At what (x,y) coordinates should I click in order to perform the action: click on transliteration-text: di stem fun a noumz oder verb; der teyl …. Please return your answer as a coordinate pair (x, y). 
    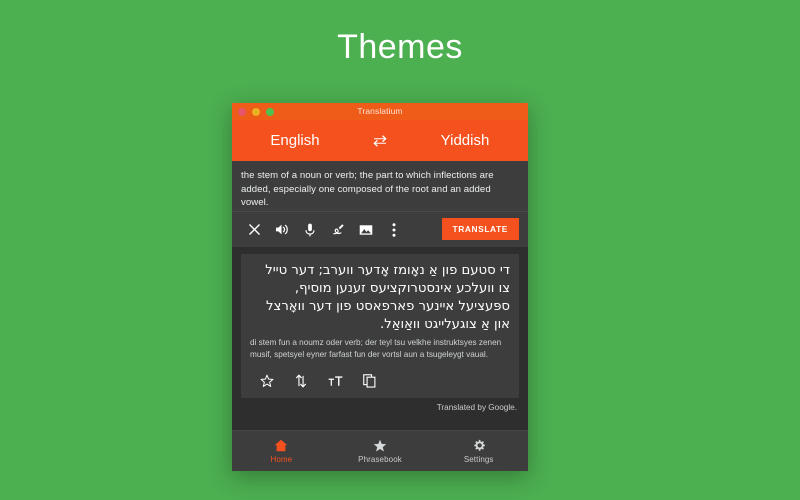
    Looking at the image, I should click on (376, 348).